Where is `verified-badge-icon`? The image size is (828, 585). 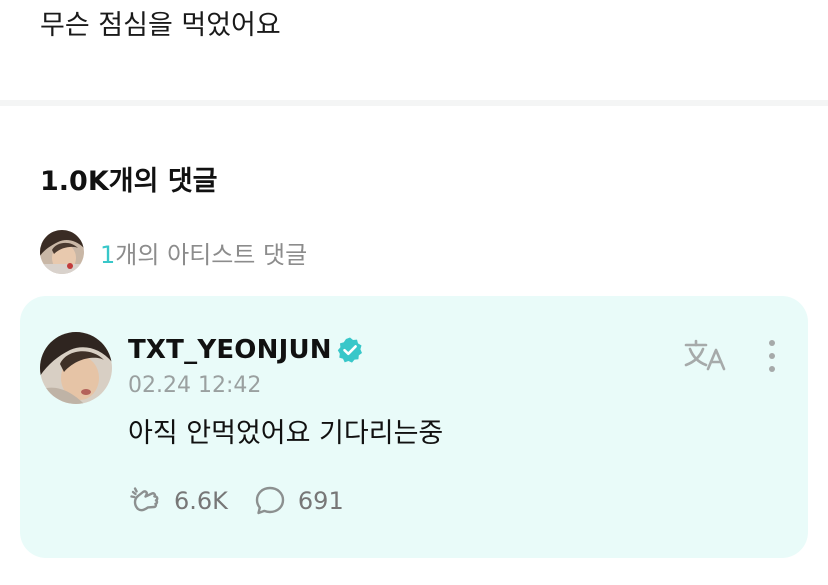
verified-badge-icon is located at coordinates (350, 350).